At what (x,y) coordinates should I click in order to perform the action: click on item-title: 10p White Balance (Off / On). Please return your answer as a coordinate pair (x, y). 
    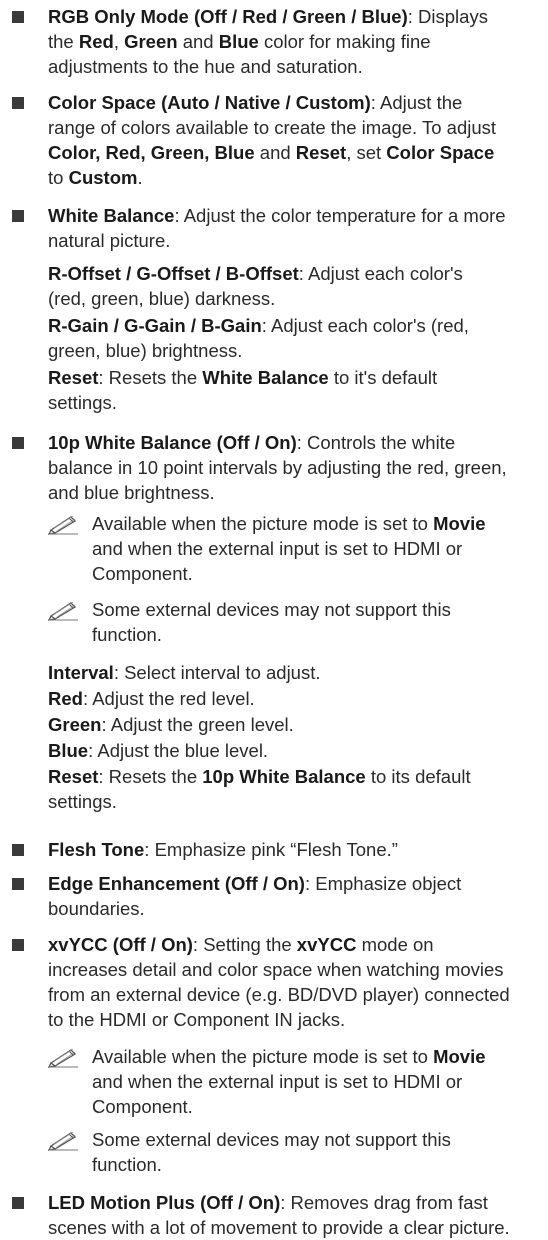
    Looking at the image, I should click on (172, 442).